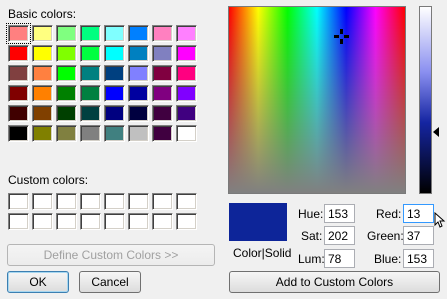 The width and height of the screenshot is (447, 299). What do you see at coordinates (339, 235) in the screenshot?
I see `sat-field` at bounding box center [339, 235].